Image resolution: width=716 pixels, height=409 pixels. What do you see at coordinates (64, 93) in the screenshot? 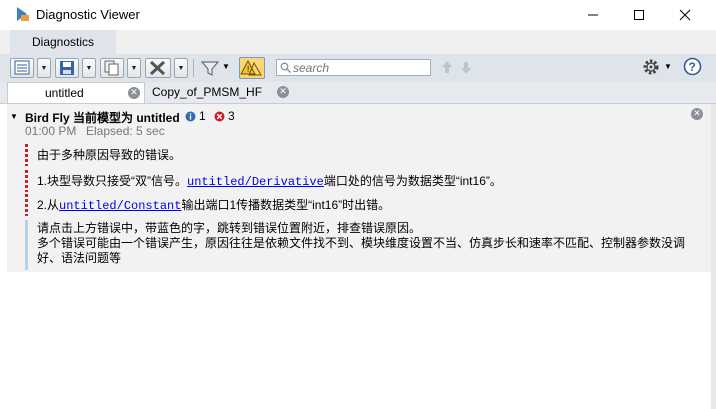
I see `tab-label: untitled` at bounding box center [64, 93].